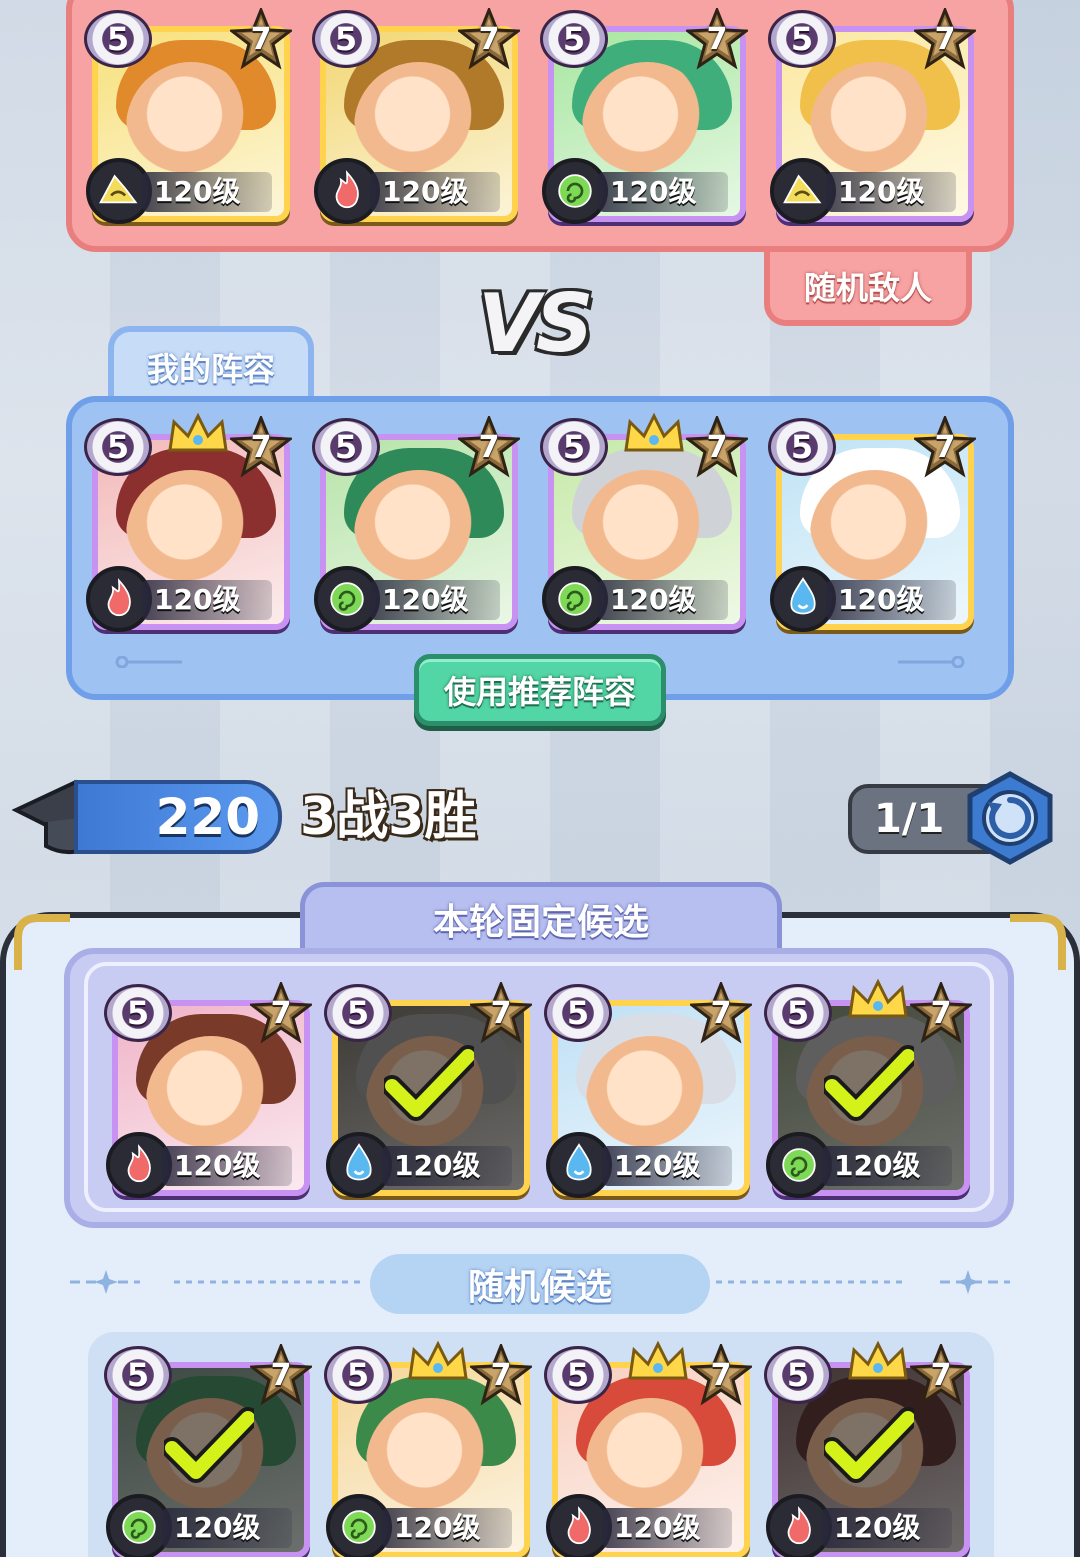 The height and width of the screenshot is (1557, 1080). I want to click on random-enemy-tag: 随机敌人, so click(868, 289).